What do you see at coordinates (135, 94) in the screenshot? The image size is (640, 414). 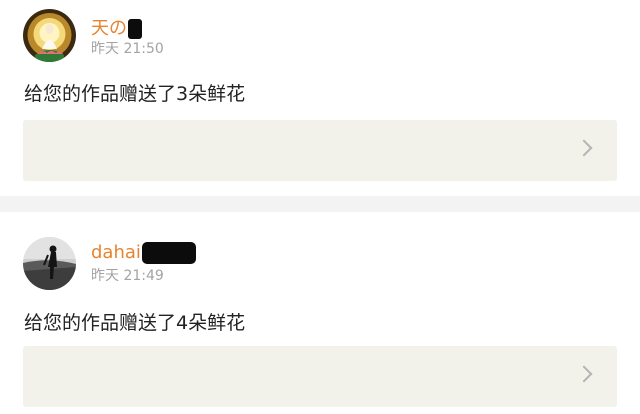 I see `notification-message: 给您的作品赠送了3朵鲜花` at bounding box center [135, 94].